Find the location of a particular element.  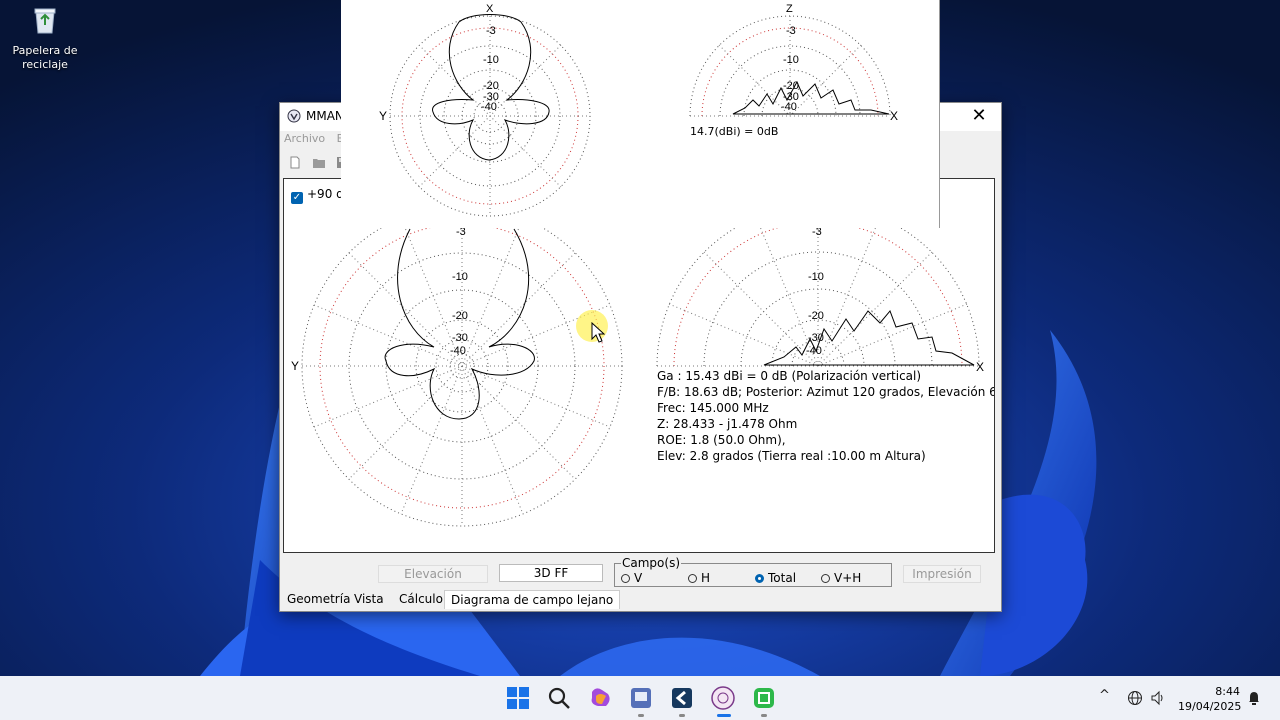

overlay-azimuth-polar is located at coordinates (490, 116).